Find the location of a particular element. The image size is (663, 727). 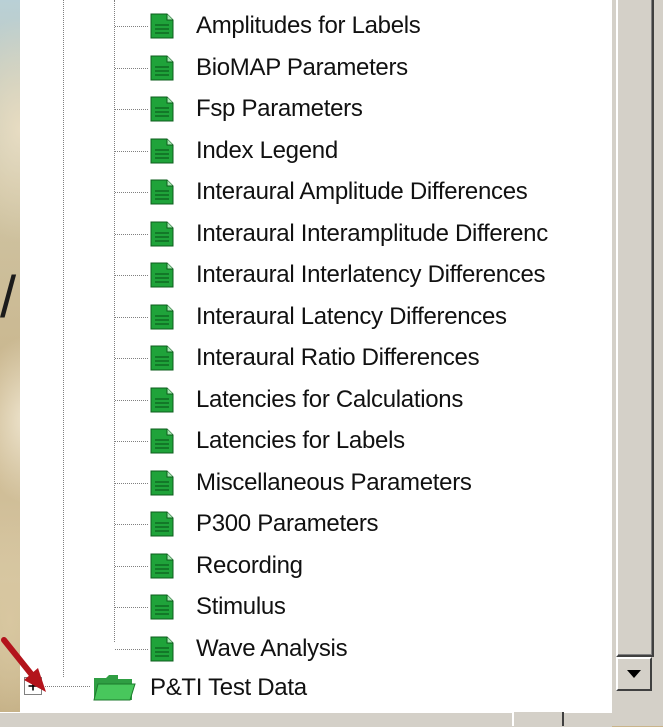

tree-item: Recording is located at coordinates (385, 566).